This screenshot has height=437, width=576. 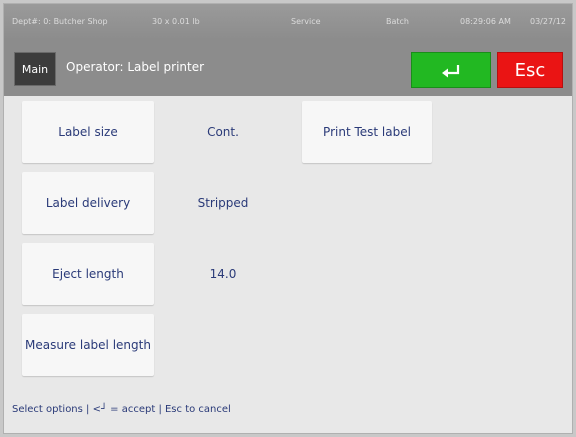 What do you see at coordinates (88, 345) in the screenshot?
I see `measure-label-length-button: Measure label length` at bounding box center [88, 345].